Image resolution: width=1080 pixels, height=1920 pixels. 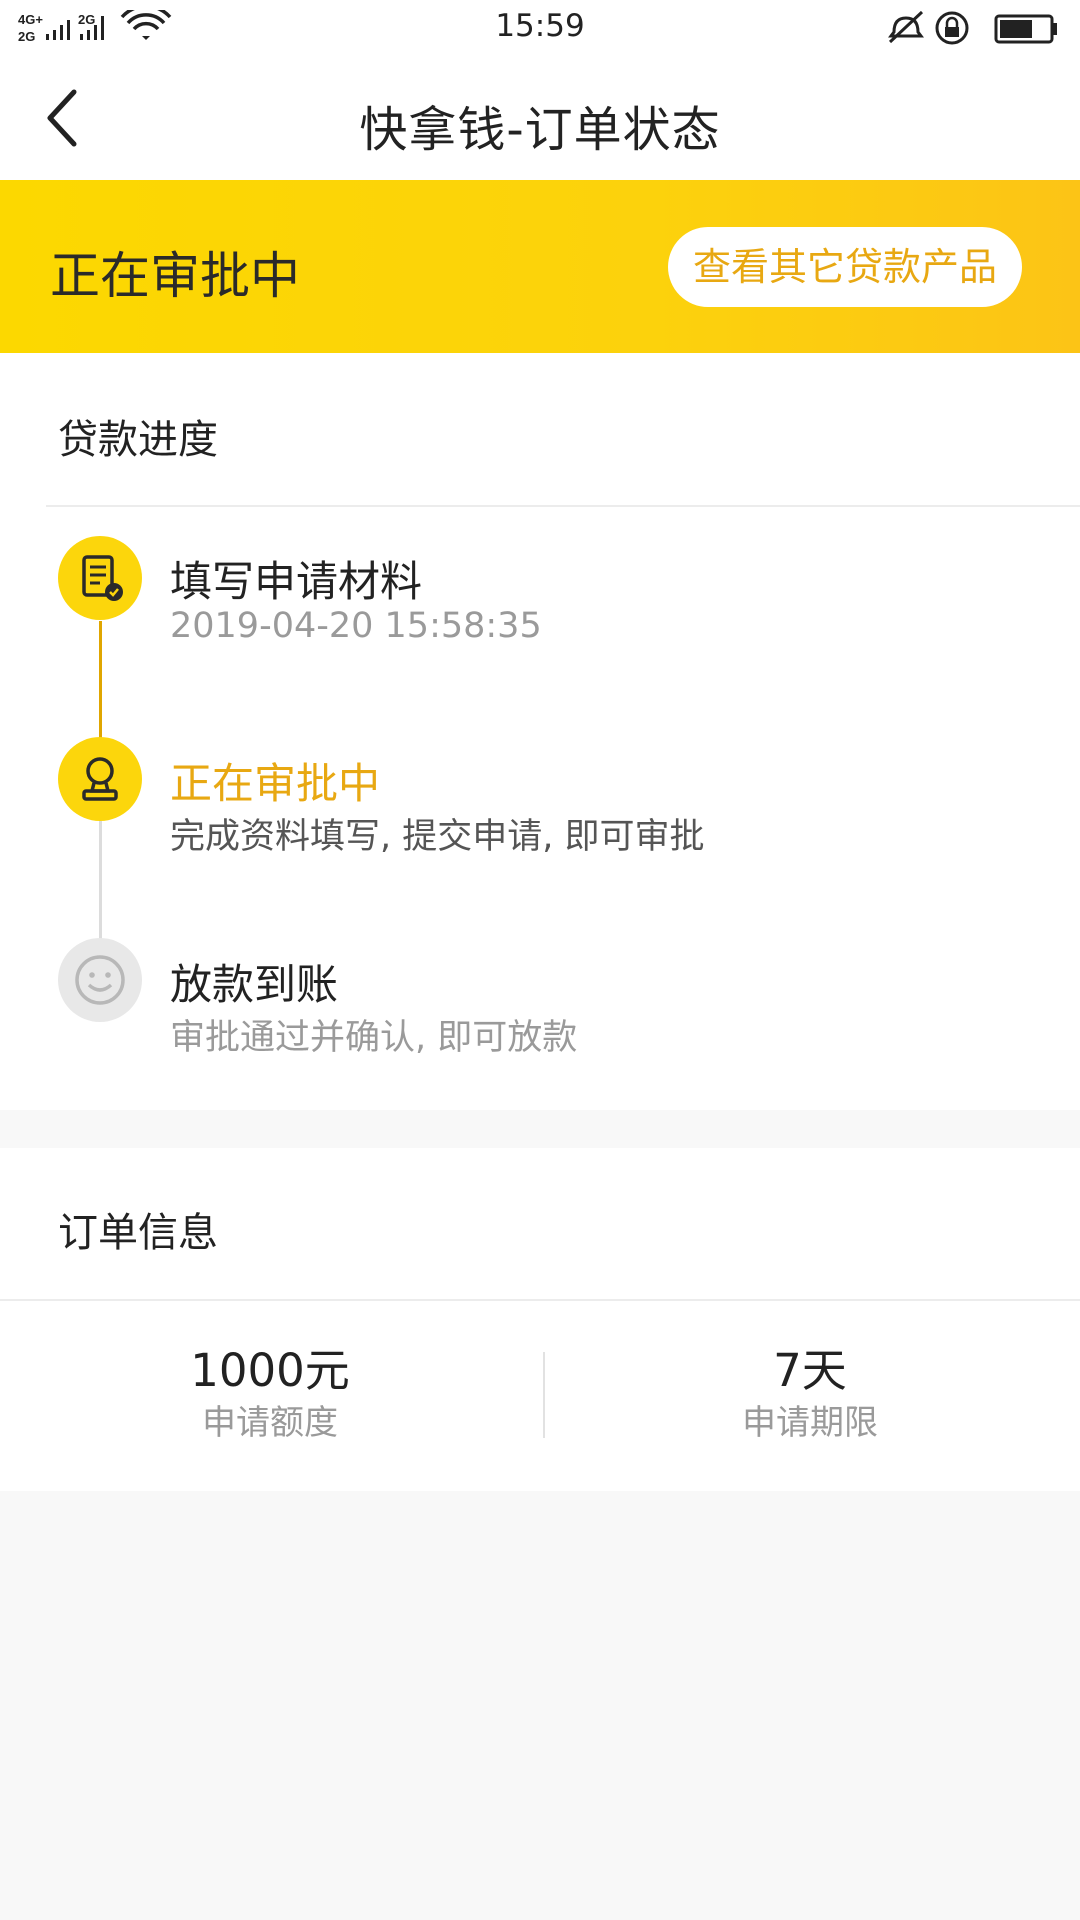 What do you see at coordinates (437, 837) in the screenshot?
I see `step-description: 完成资料填写, 提交申请, 即可审批` at bounding box center [437, 837].